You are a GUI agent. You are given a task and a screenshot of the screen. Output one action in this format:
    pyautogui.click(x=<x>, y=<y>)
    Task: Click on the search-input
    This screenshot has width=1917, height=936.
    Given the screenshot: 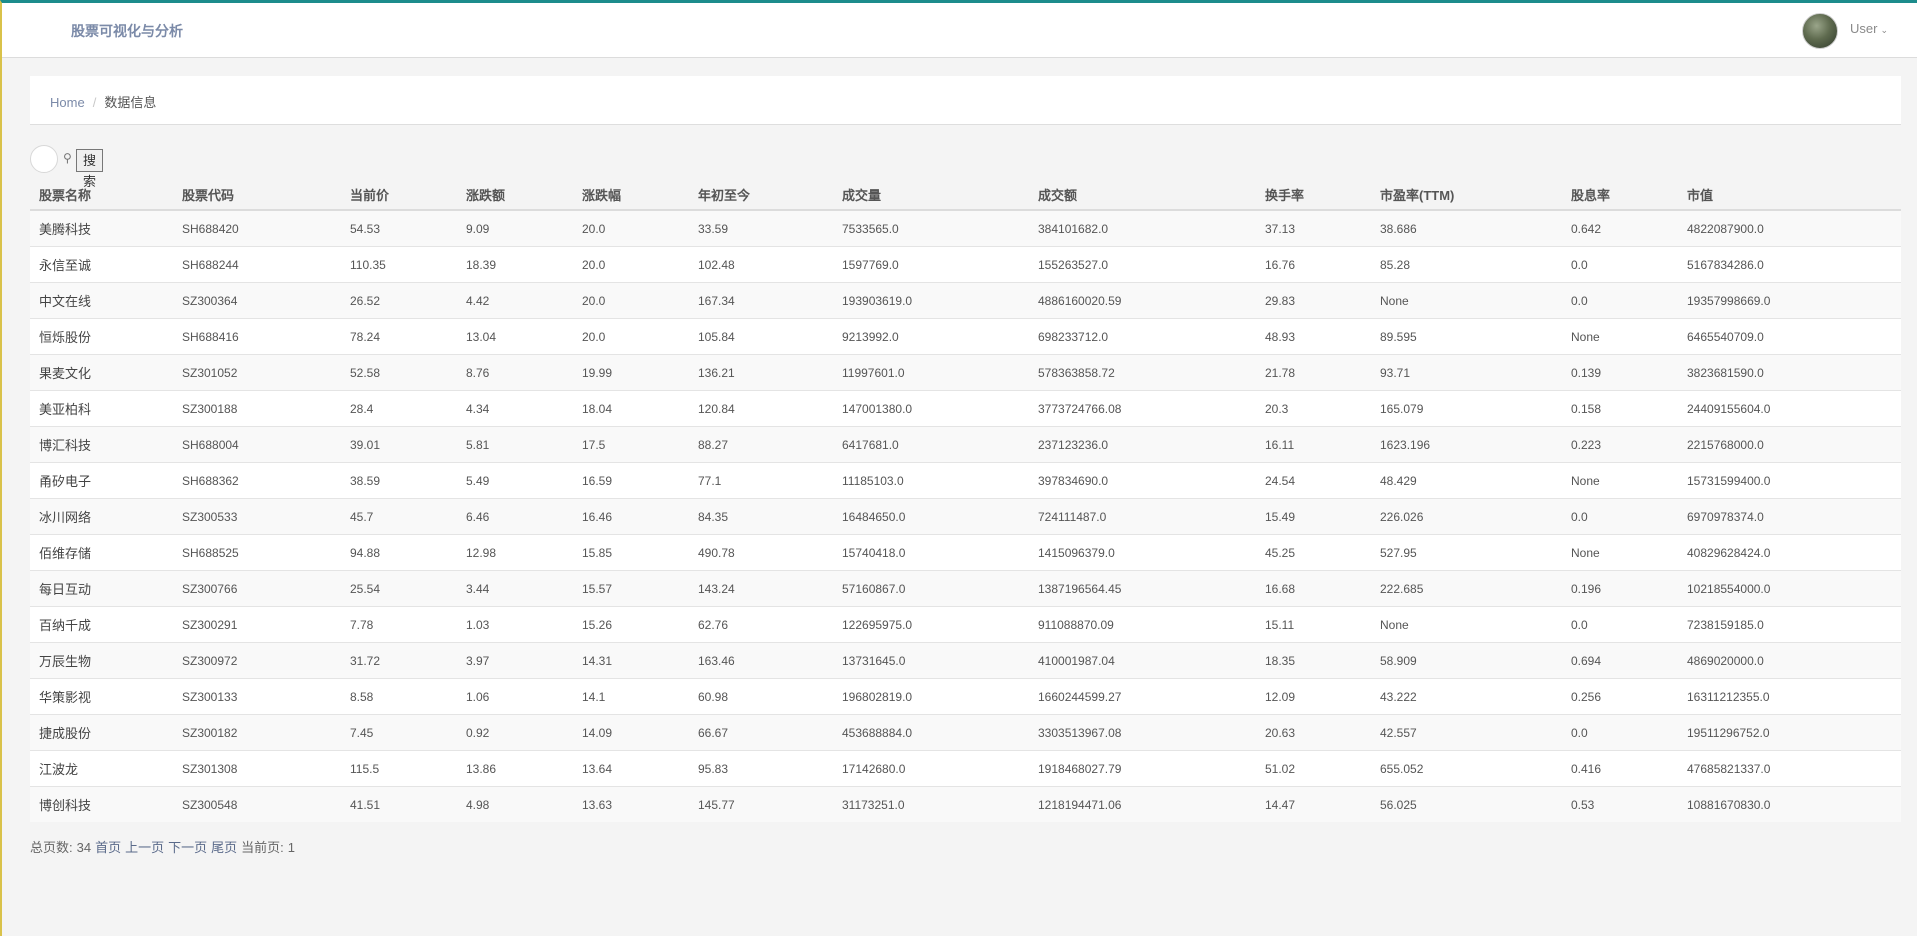 What is the action you would take?
    pyautogui.click(x=44, y=159)
    